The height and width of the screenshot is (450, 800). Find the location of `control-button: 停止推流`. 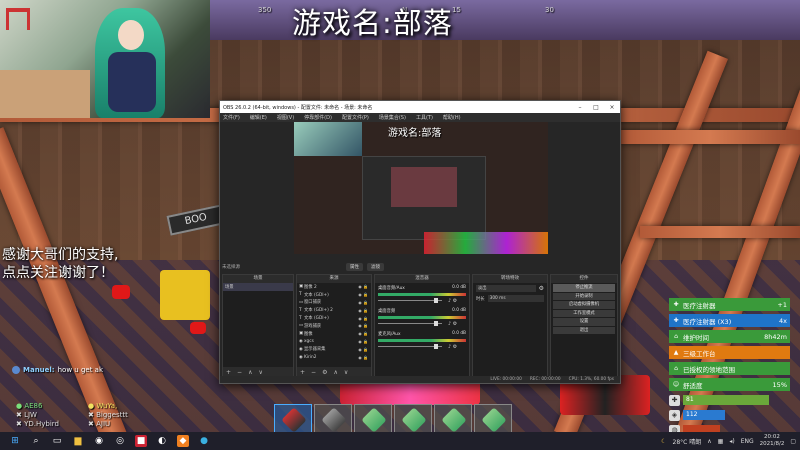

control-button: 停止推流 is located at coordinates (584, 288).